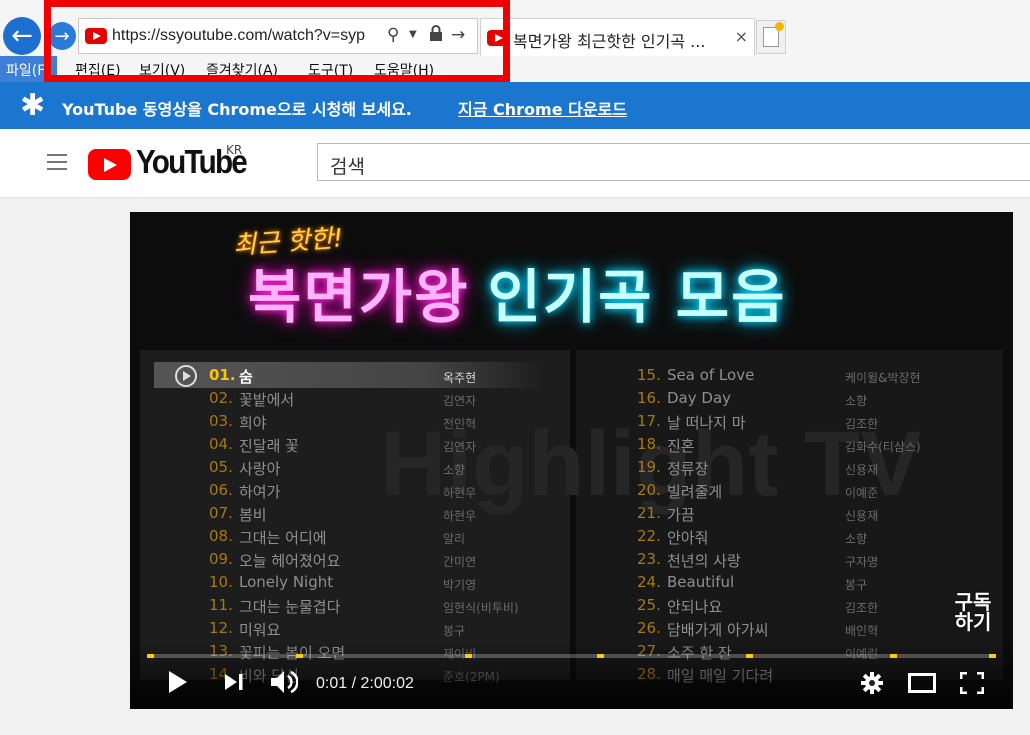 This screenshot has height=735, width=1030. What do you see at coordinates (374, 561) in the screenshot?
I see `song-row: 09. 오늘 헤어졌어요 간미연` at bounding box center [374, 561].